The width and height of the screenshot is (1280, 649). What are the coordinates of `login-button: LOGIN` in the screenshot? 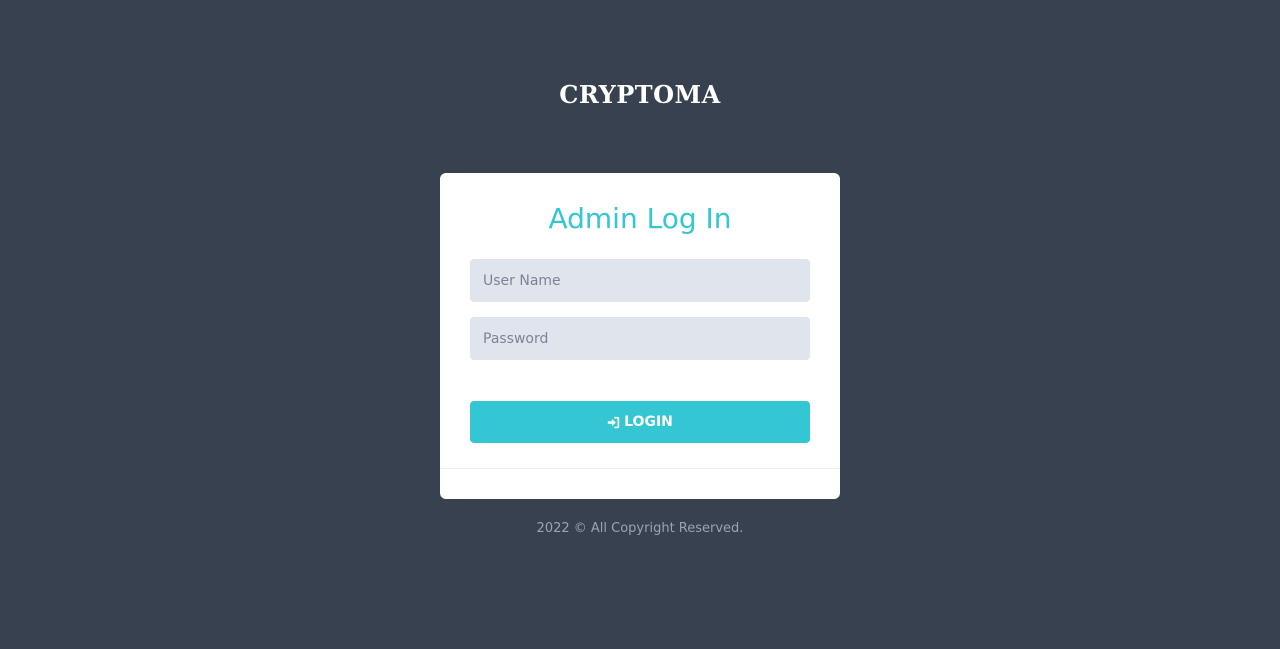 It's located at (640, 422).